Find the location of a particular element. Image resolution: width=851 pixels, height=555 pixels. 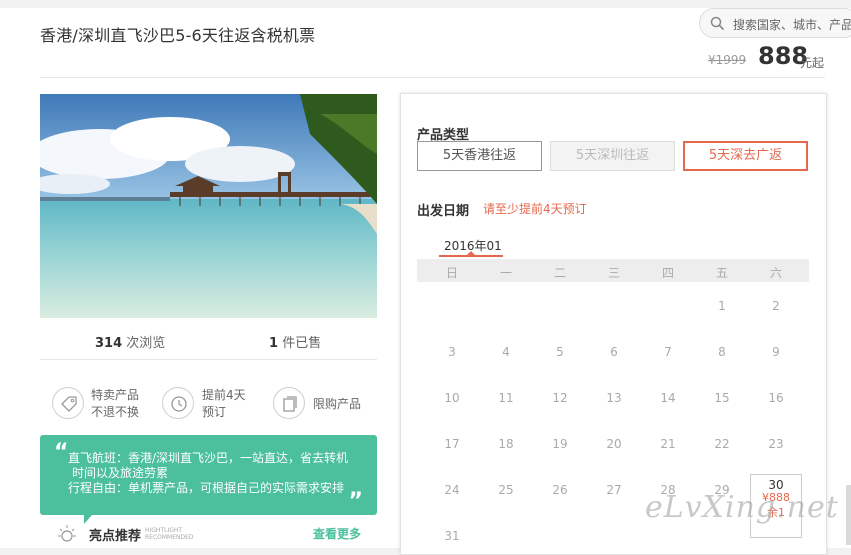

scrollbar is located at coordinates (848, 515).